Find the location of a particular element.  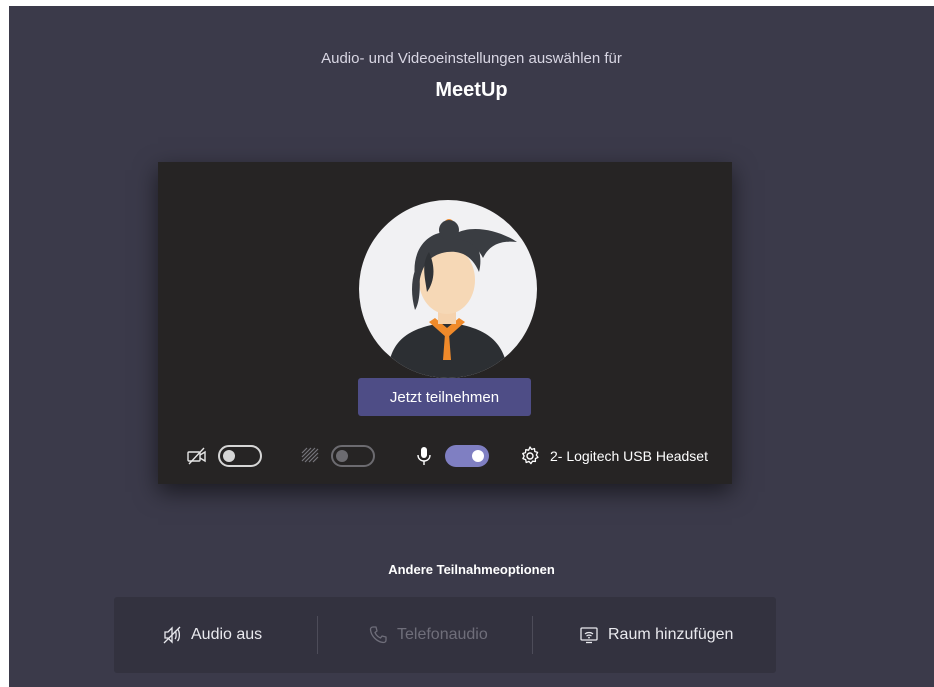

other-join-options: Audio aus Telefonaudio Raum hinzufügen is located at coordinates (445, 635).